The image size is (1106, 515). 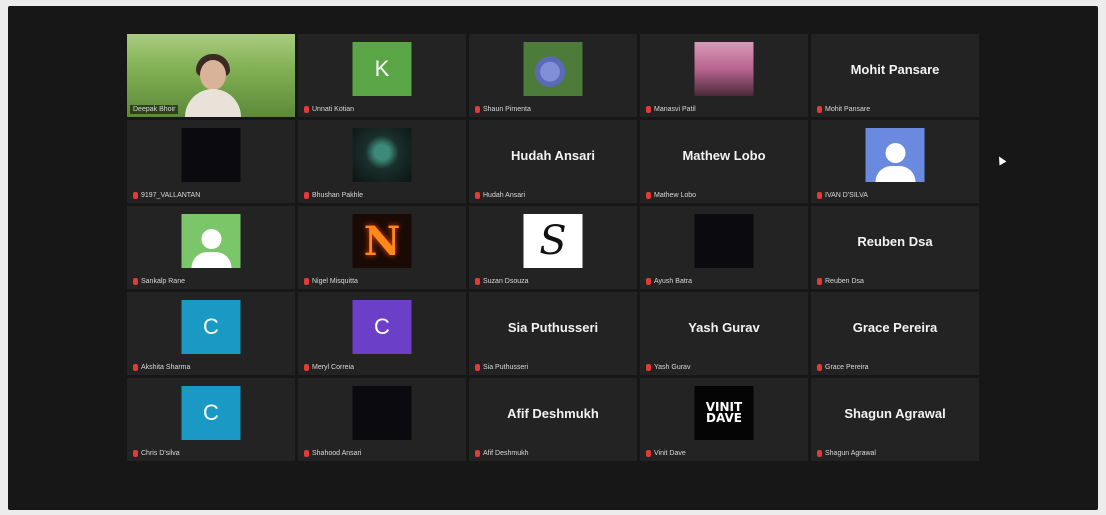 I want to click on participant-tile: Reuben Dsa Reuben Dsa, so click(x=895, y=247).